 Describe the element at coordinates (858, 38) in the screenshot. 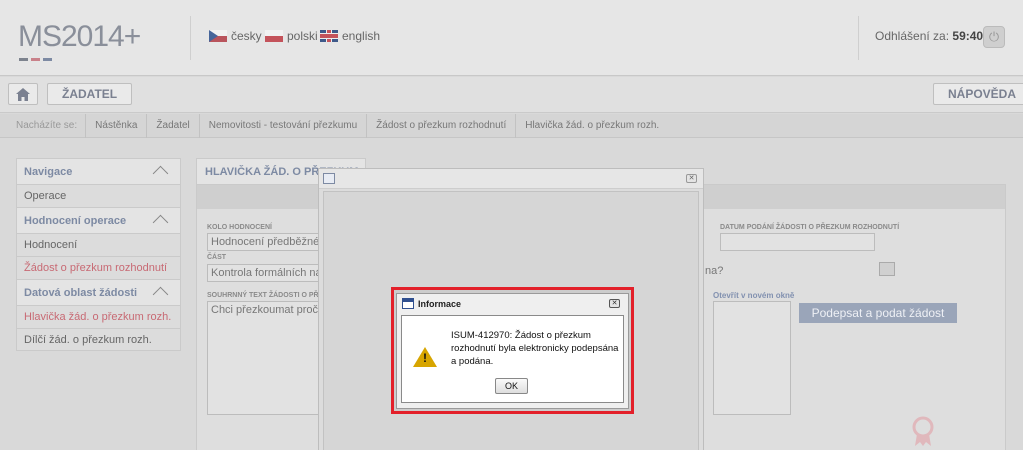

I see `header-divider-right` at that location.